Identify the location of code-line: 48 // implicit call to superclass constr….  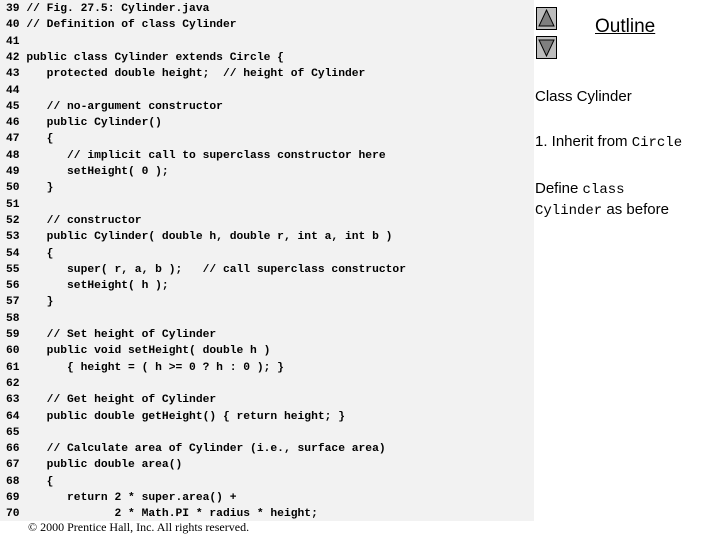
(196, 156).